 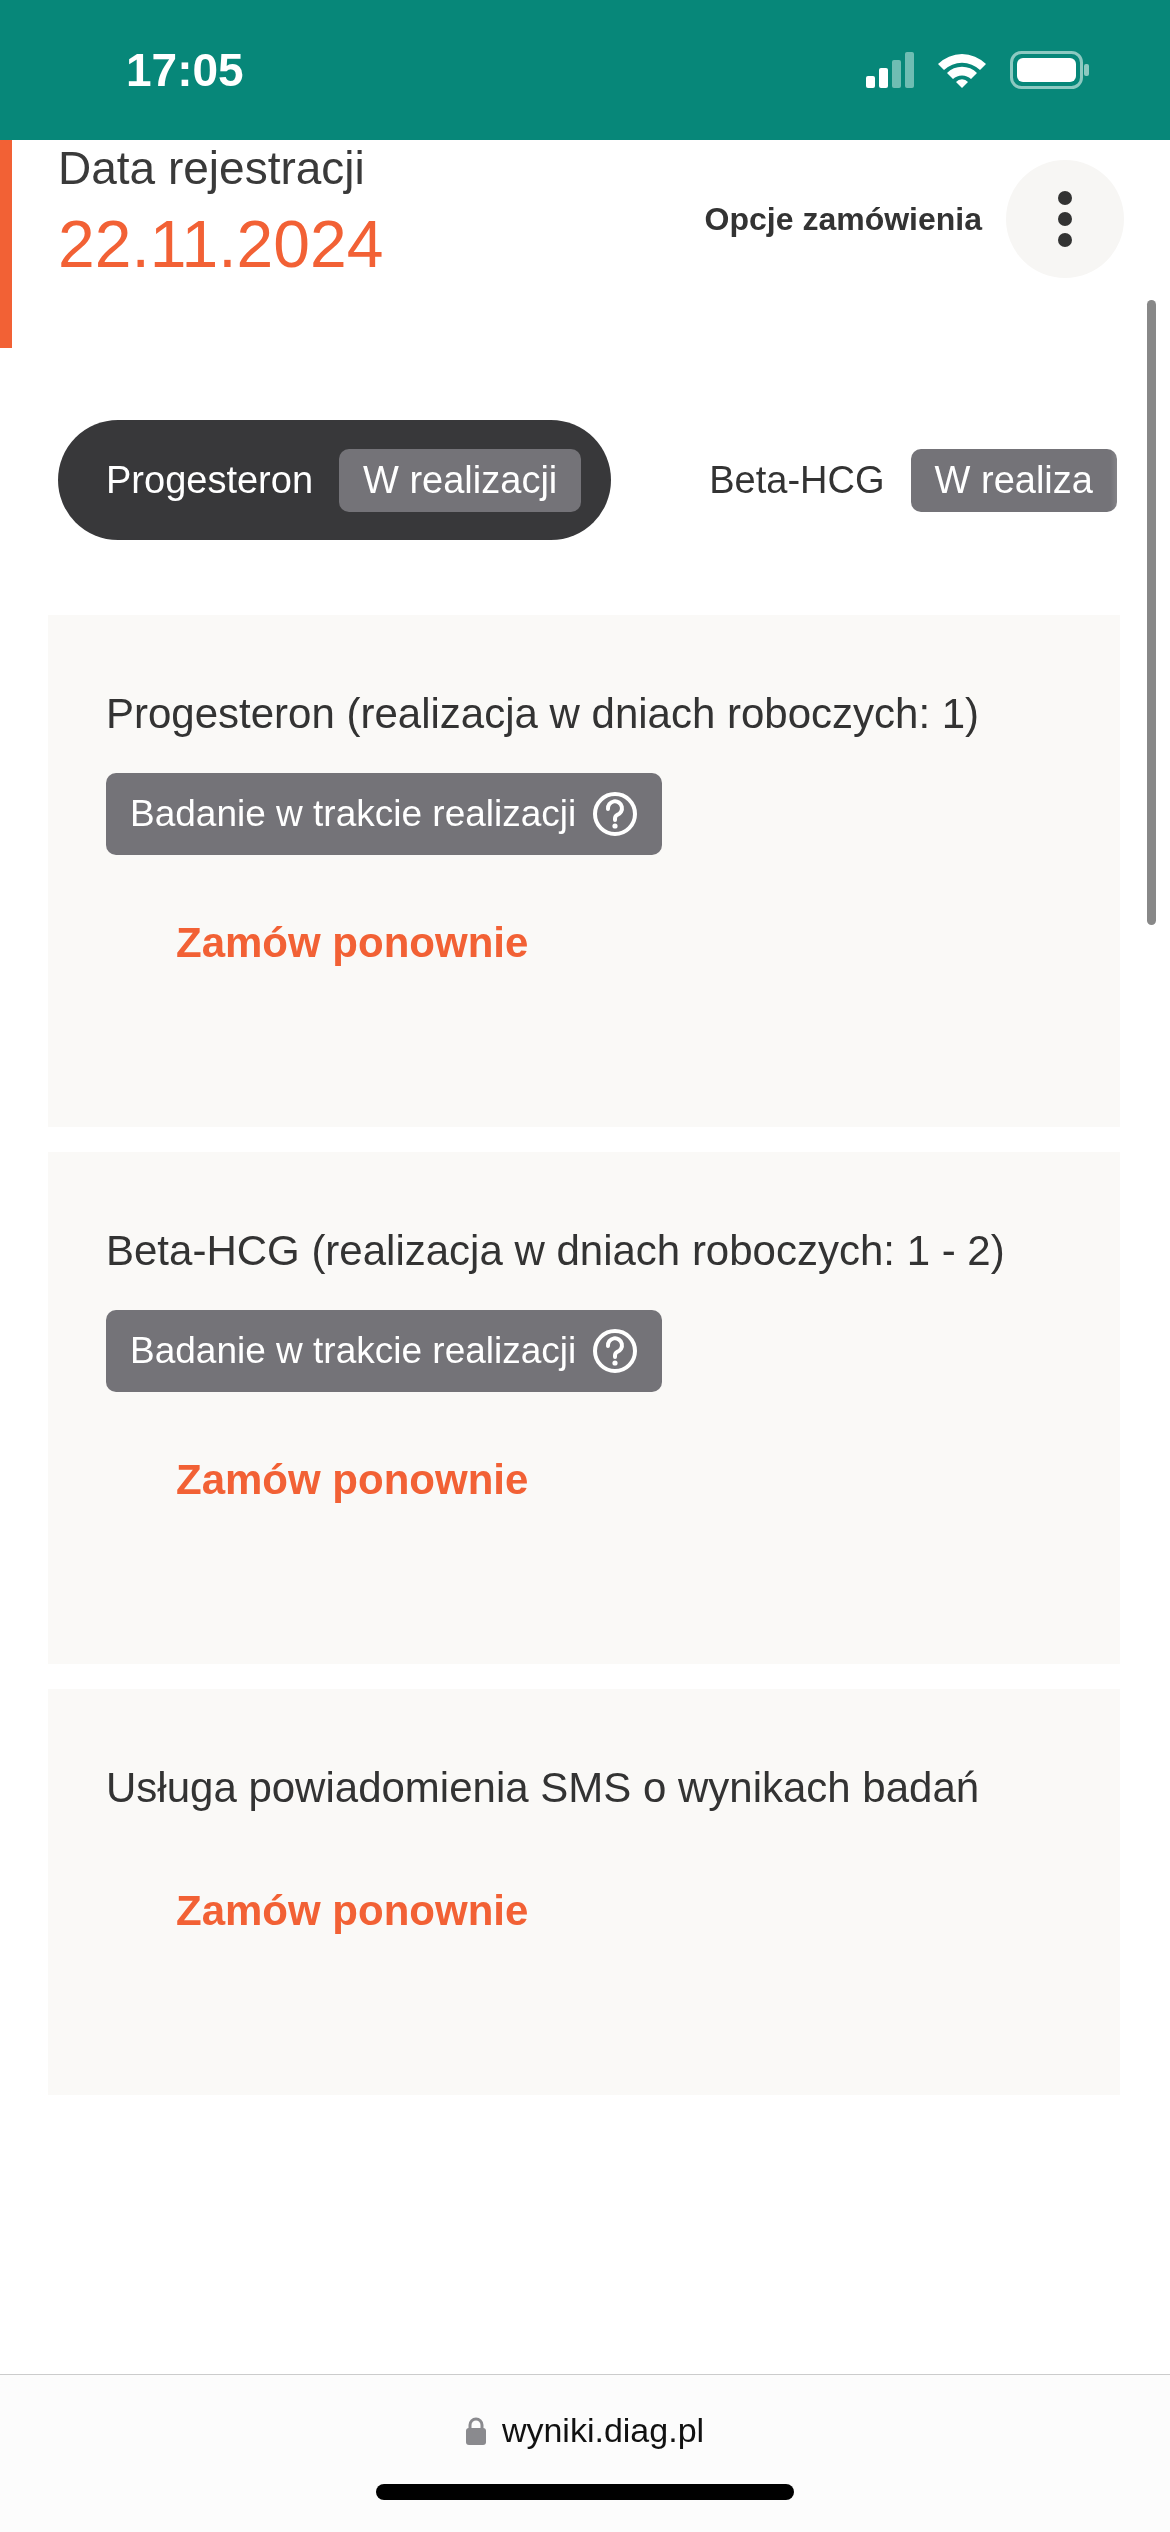 I want to click on test-tab: Beta-HCG W realiza, so click(x=904, y=480).